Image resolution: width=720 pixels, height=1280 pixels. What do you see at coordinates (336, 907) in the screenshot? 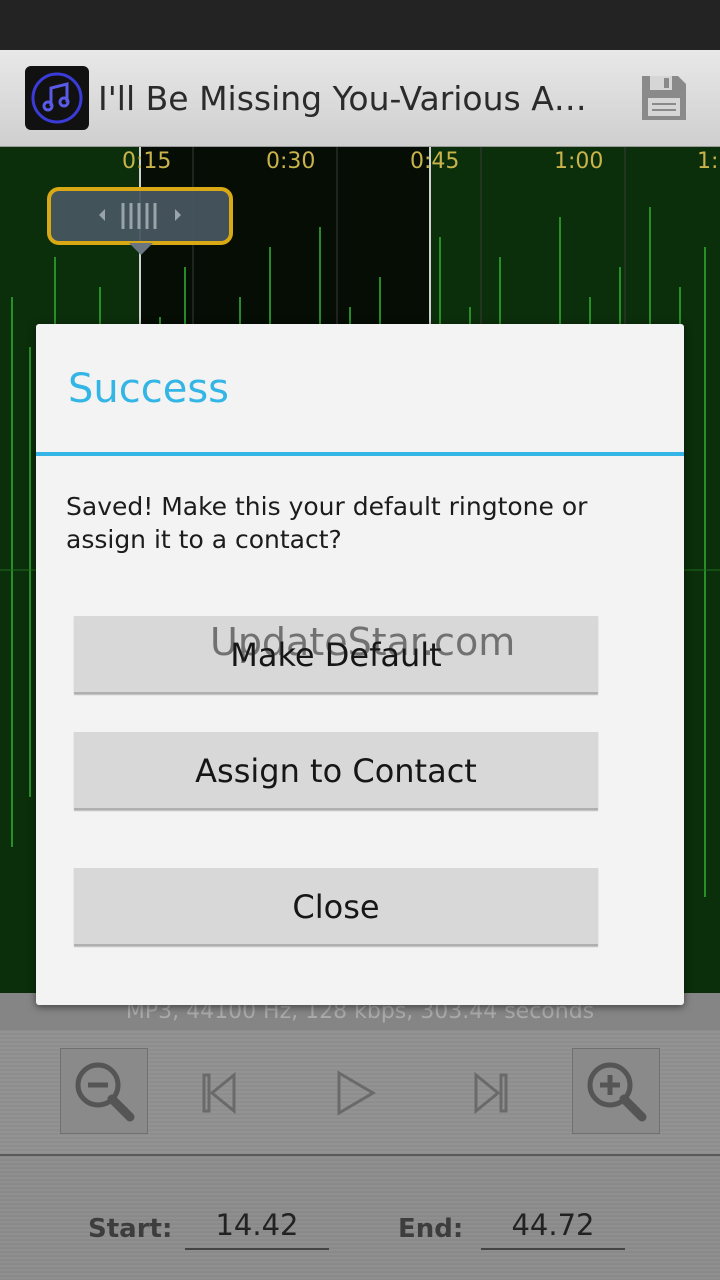
I see `close-button: Close` at bounding box center [336, 907].